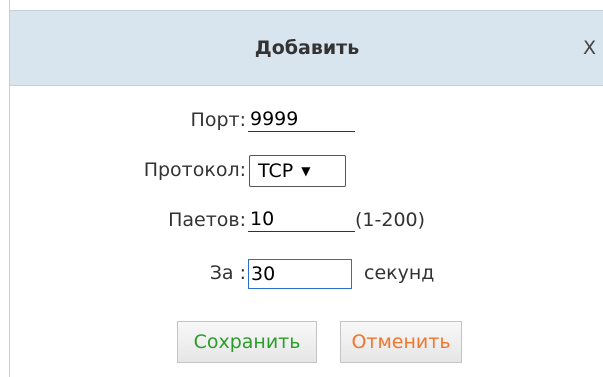 Image resolution: width=603 pixels, height=377 pixels. I want to click on save-button: Сохранить, so click(247, 342).